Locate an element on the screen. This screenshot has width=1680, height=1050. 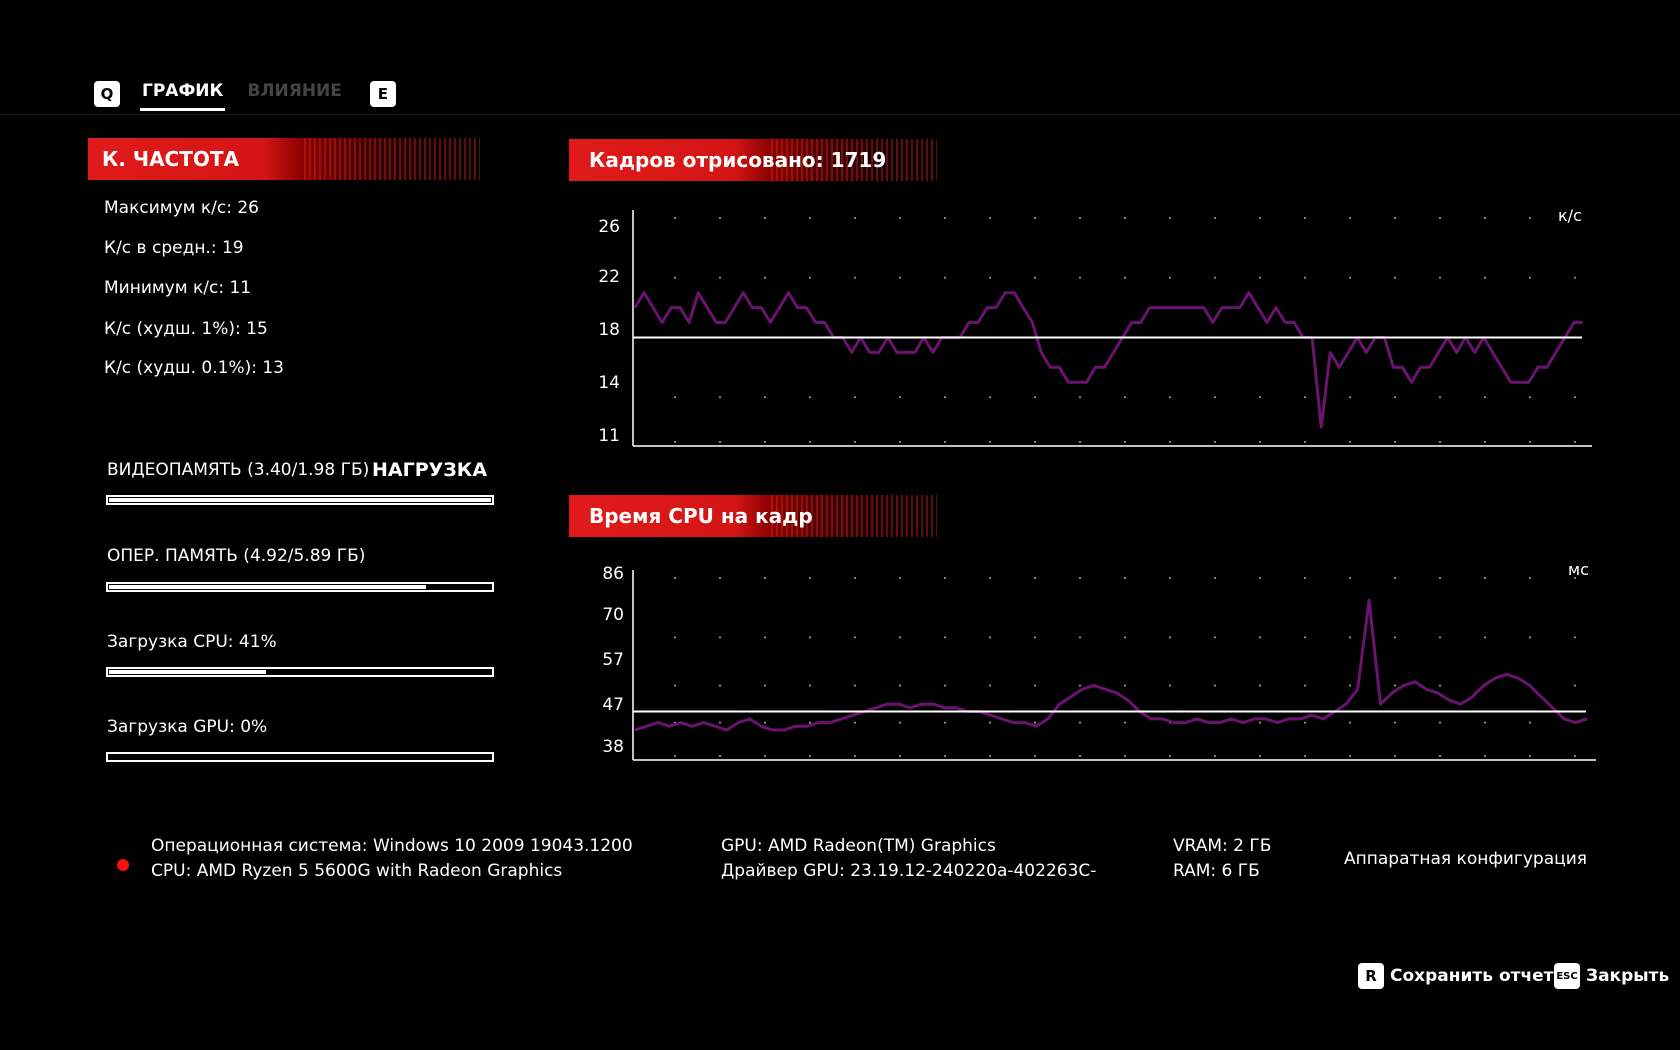
gpu-load-label: Загрузка GPU: 0% is located at coordinates (187, 727).